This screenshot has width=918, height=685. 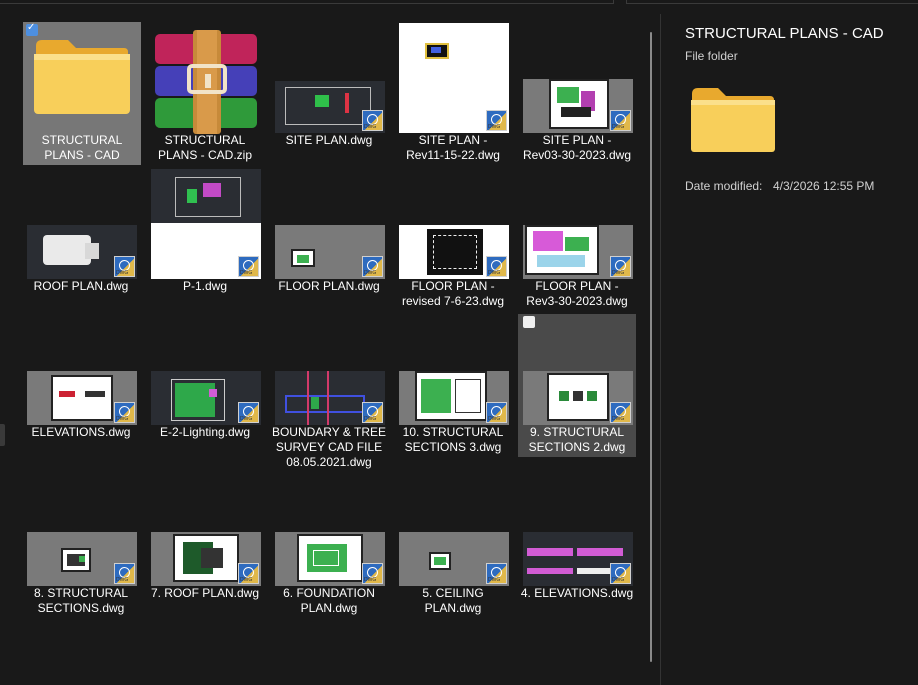 What do you see at coordinates (824, 186) in the screenshot?
I see `date-modified-value: 4/3/2026 12:55 PM` at bounding box center [824, 186].